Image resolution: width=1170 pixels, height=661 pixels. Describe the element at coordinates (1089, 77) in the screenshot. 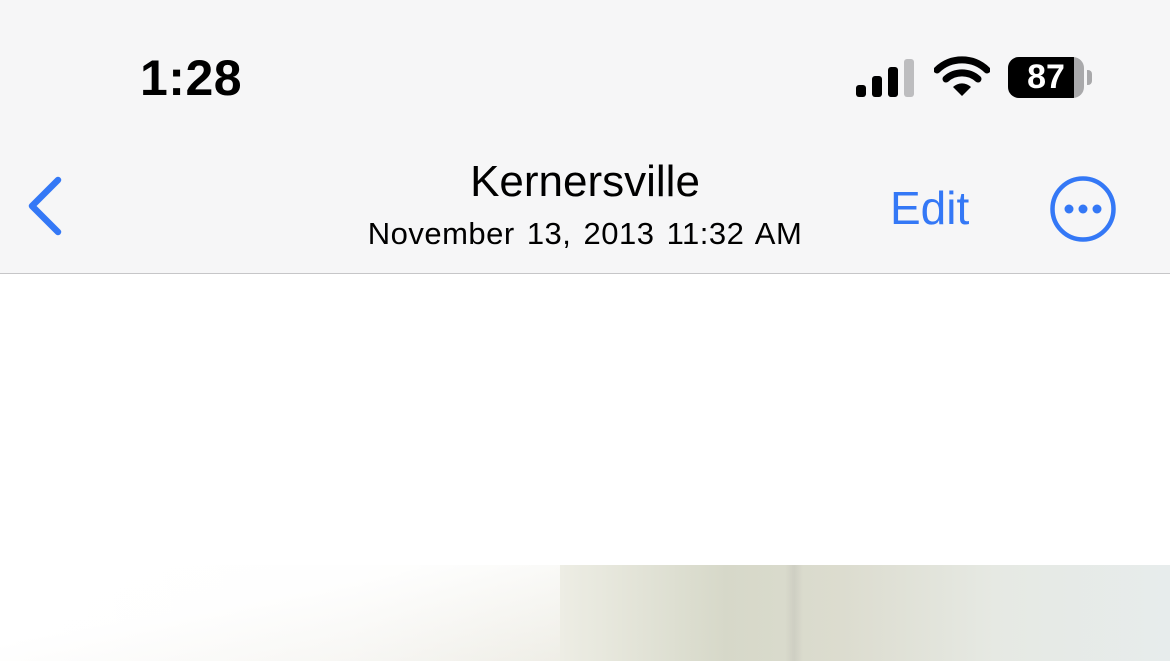

I see `battery-nub` at that location.